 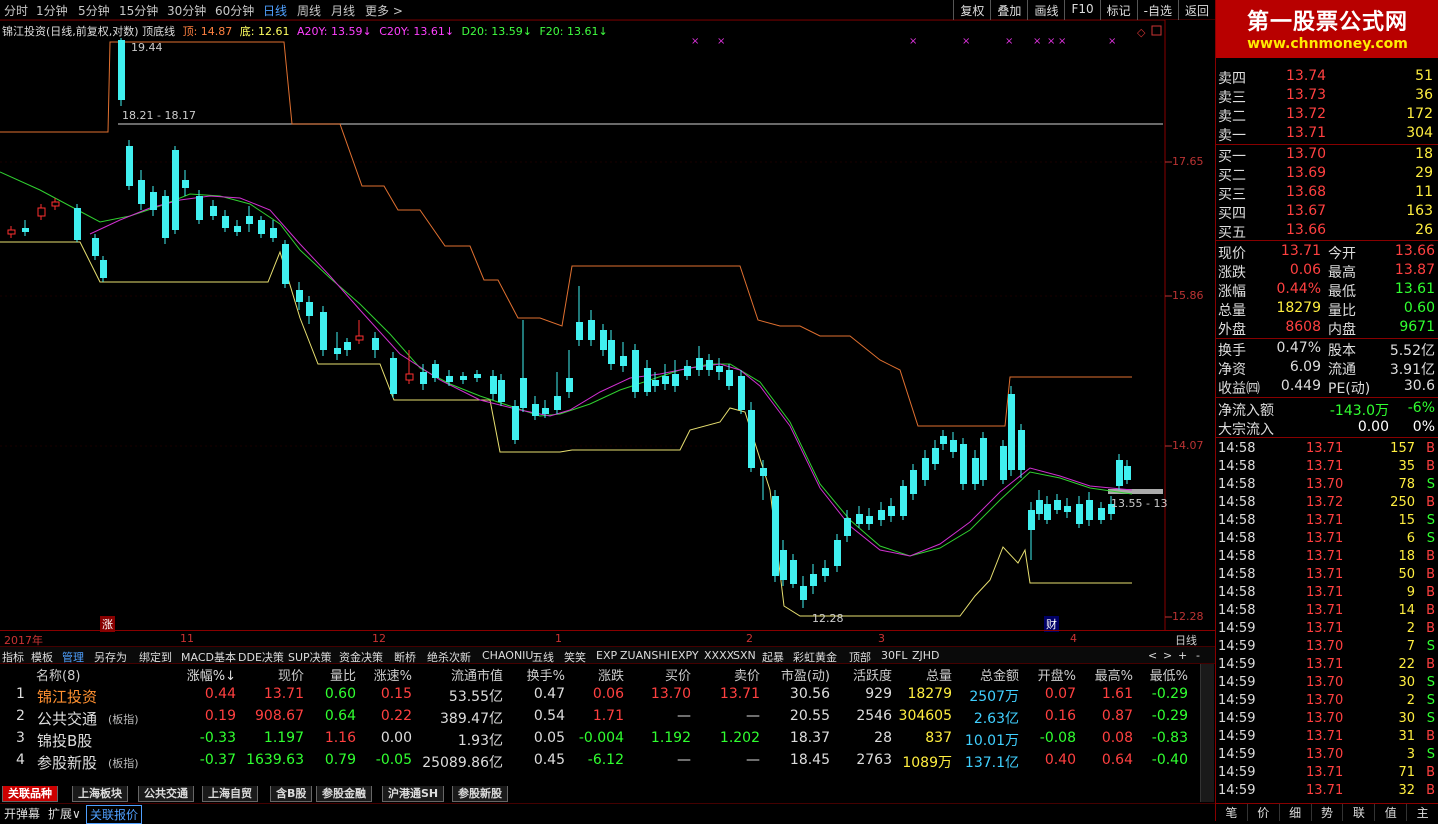 What do you see at coordinates (361, 657) in the screenshot?
I see `indicator-tab: 资金决策` at bounding box center [361, 657].